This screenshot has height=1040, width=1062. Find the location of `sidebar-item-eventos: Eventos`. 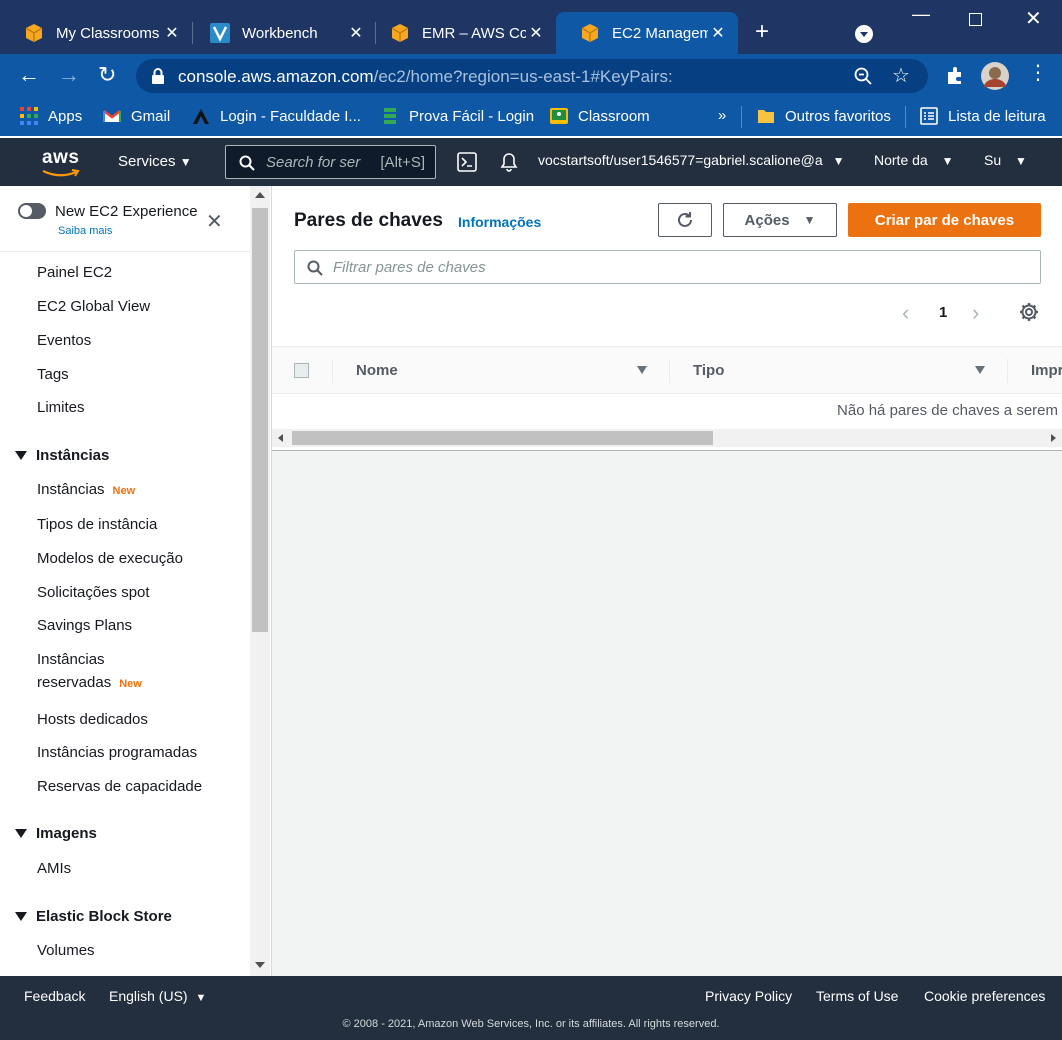

sidebar-item-eventos: Eventos is located at coordinates (64, 340).